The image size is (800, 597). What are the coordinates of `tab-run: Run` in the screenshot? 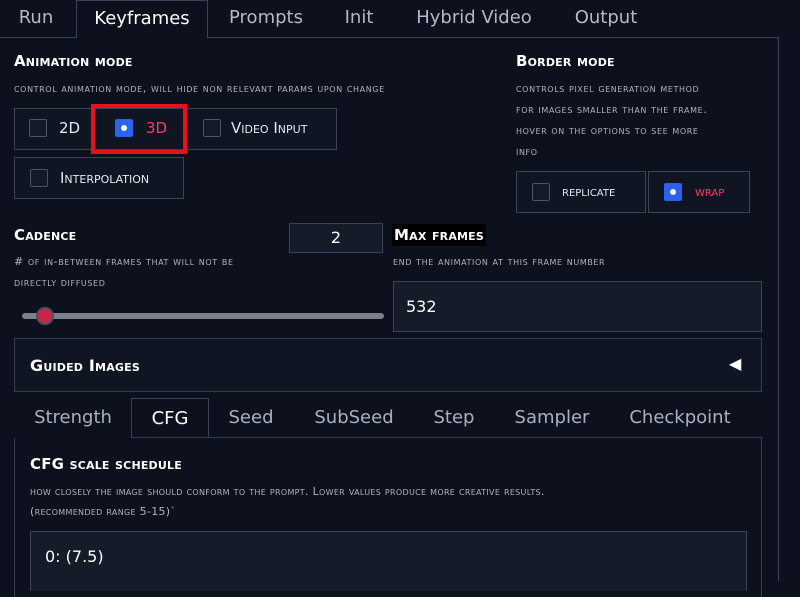 It's located at (36, 19).